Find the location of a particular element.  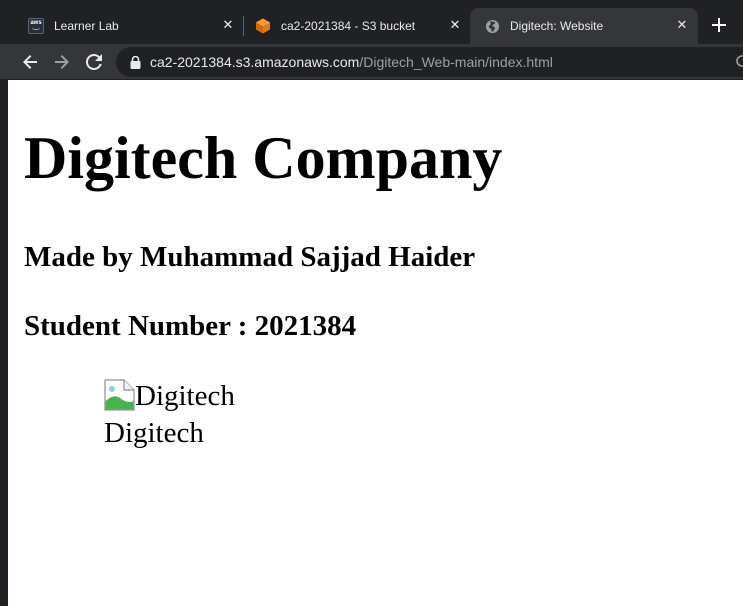

zoom-icon is located at coordinates (738, 61).